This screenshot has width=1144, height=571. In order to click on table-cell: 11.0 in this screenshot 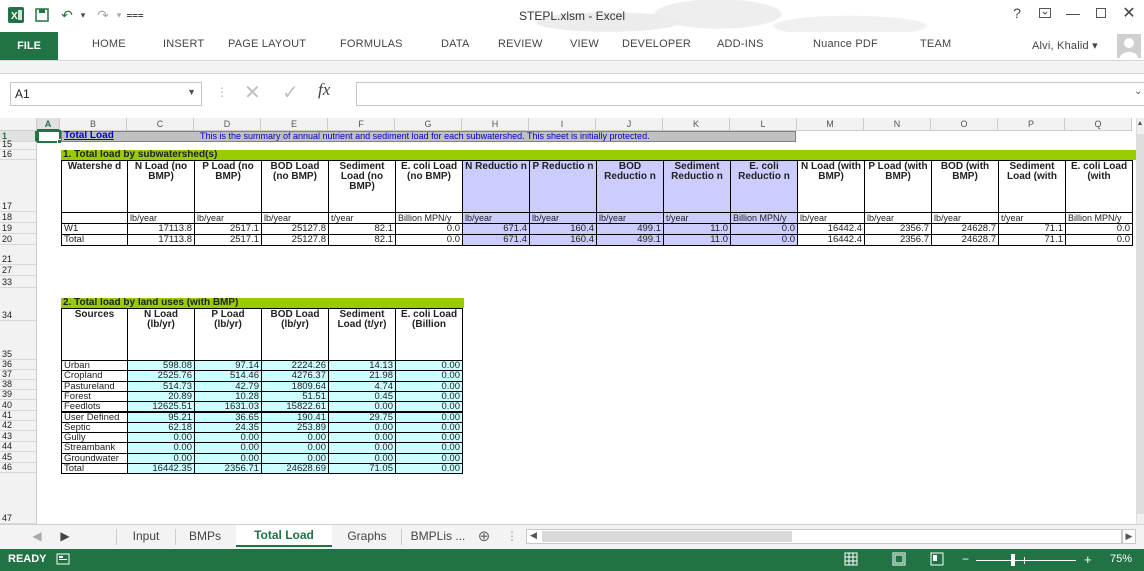, I will do `click(697, 240)`.